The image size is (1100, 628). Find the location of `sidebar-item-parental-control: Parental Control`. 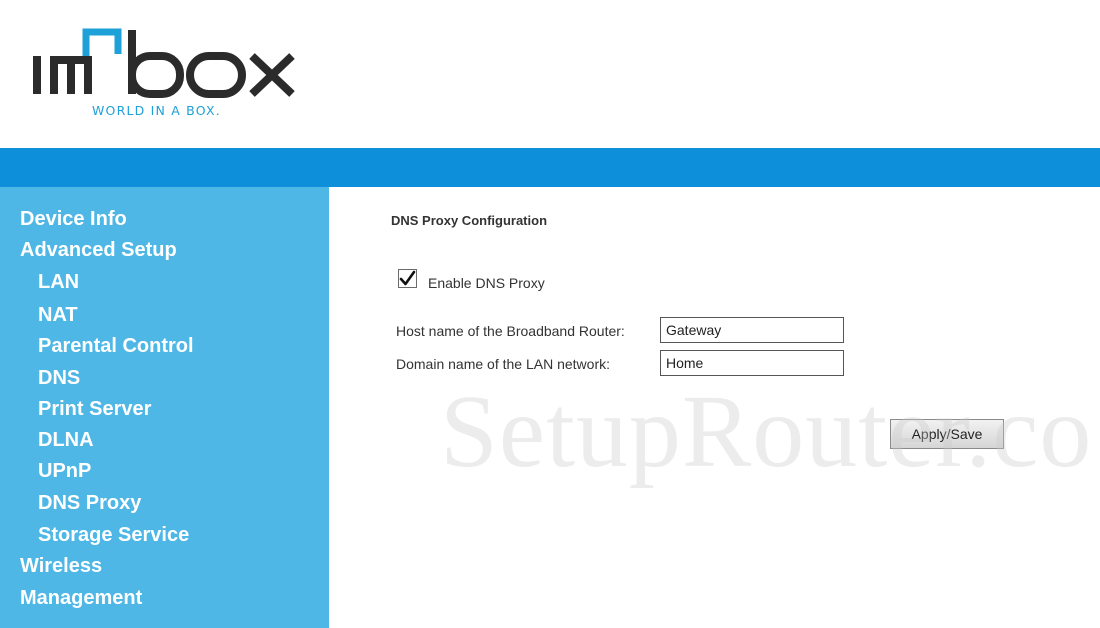

sidebar-item-parental-control: Parental Control is located at coordinates (116, 346).